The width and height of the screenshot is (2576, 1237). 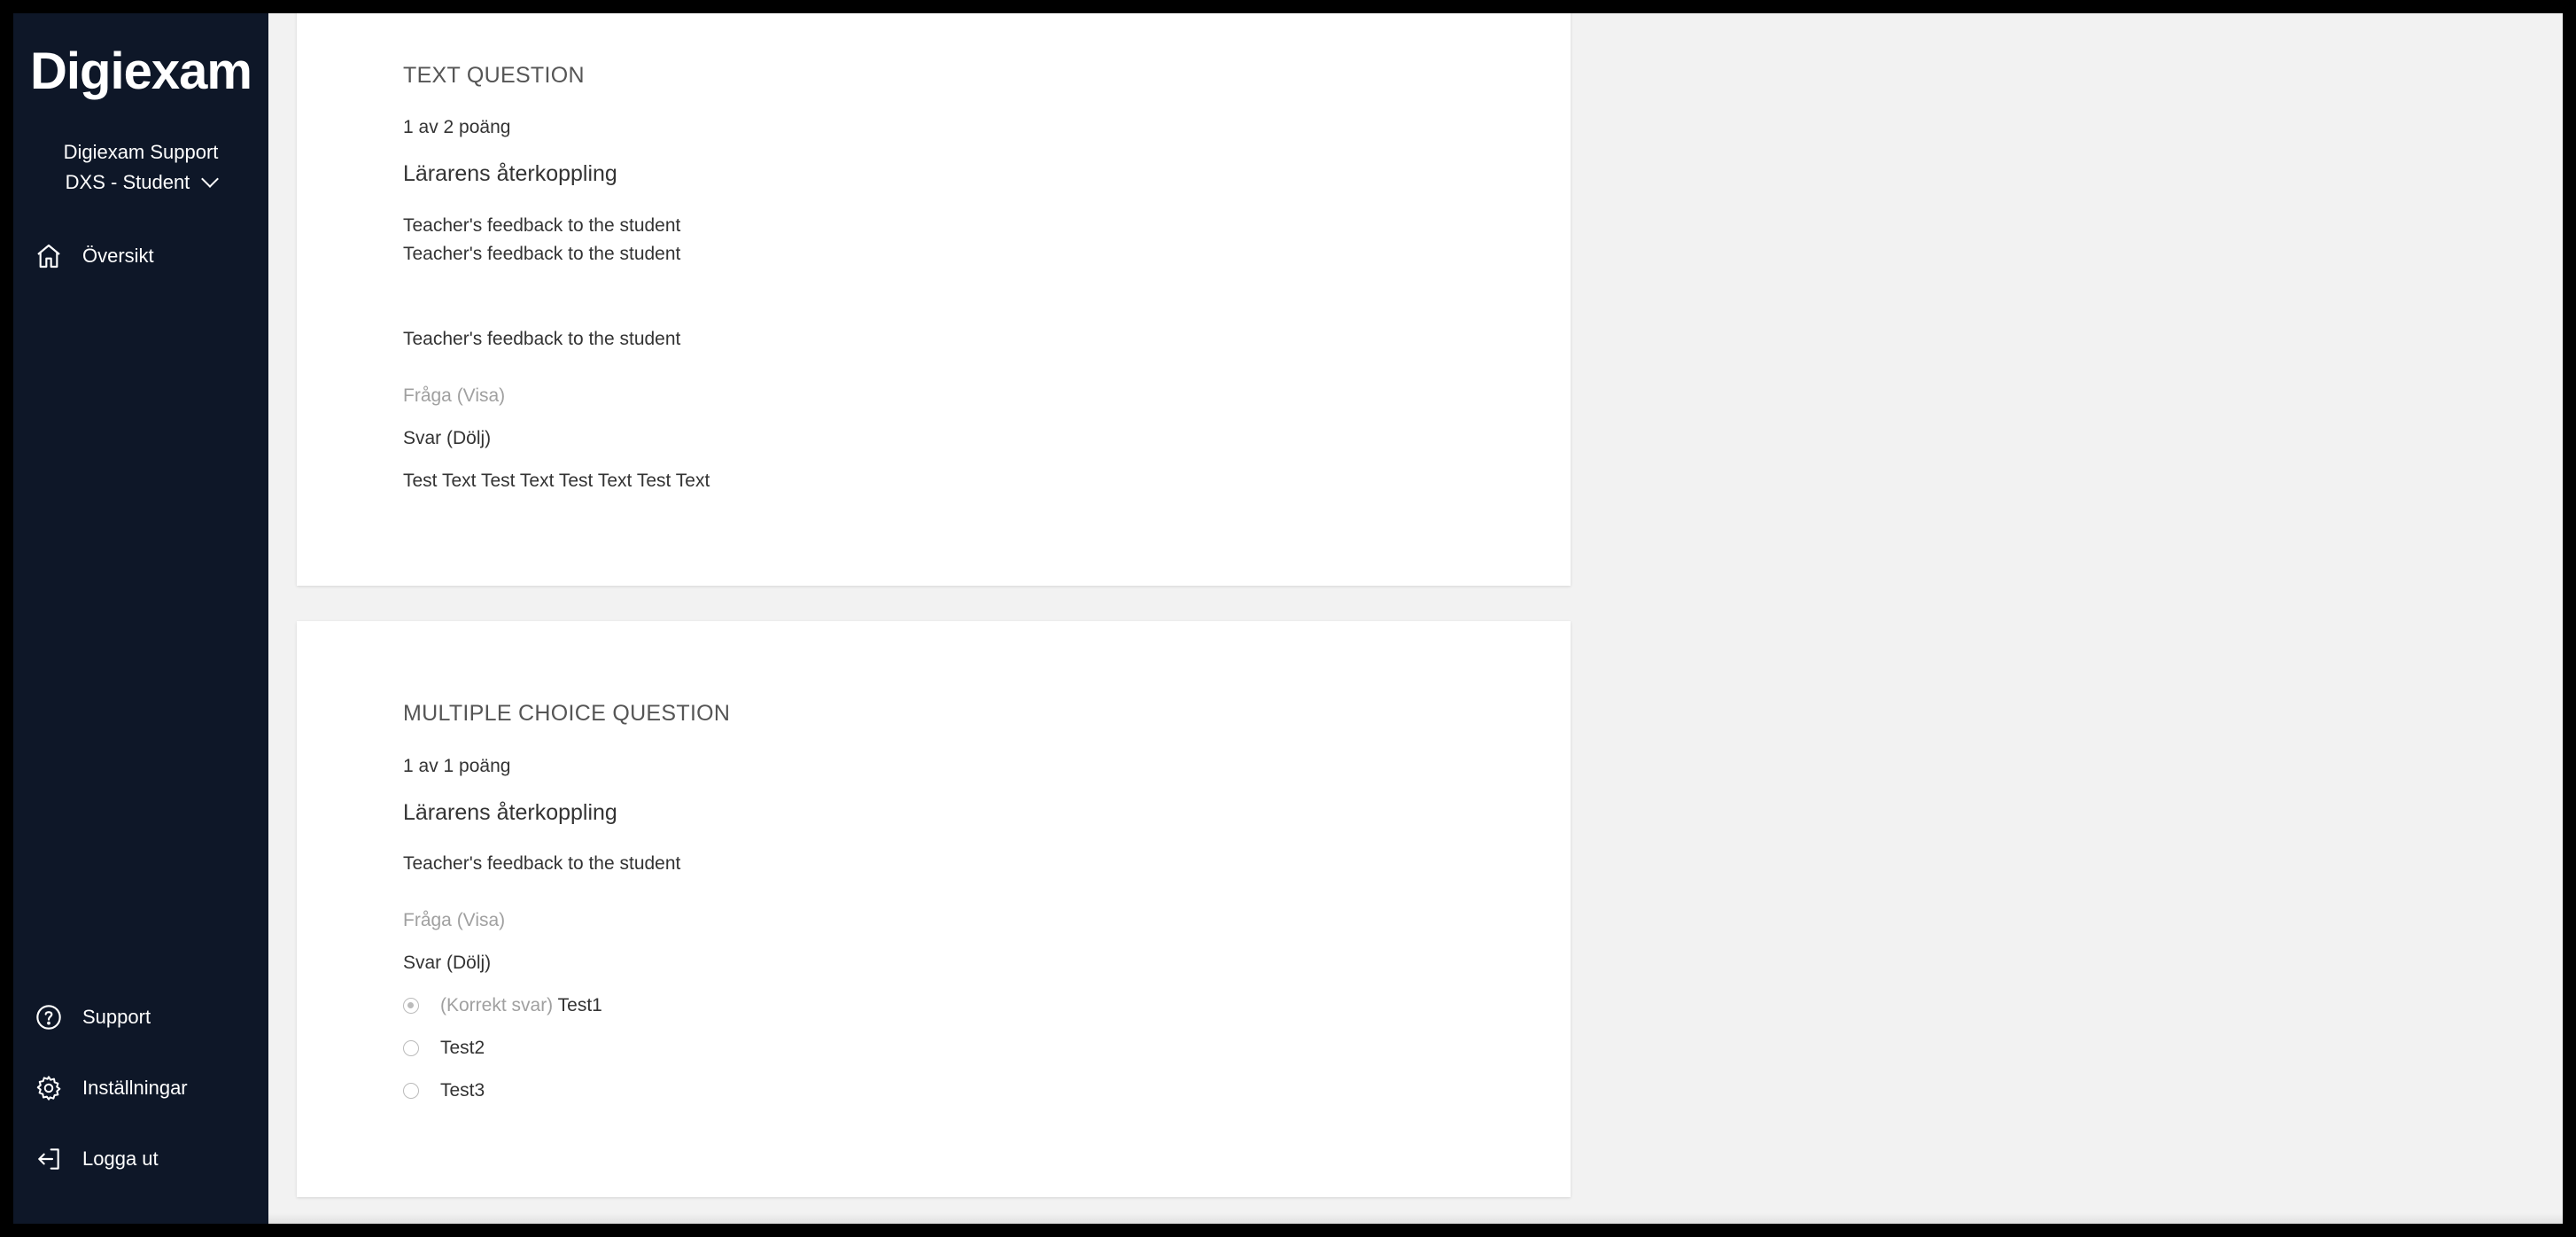 What do you see at coordinates (462, 1090) in the screenshot?
I see `choice-label: Test3` at bounding box center [462, 1090].